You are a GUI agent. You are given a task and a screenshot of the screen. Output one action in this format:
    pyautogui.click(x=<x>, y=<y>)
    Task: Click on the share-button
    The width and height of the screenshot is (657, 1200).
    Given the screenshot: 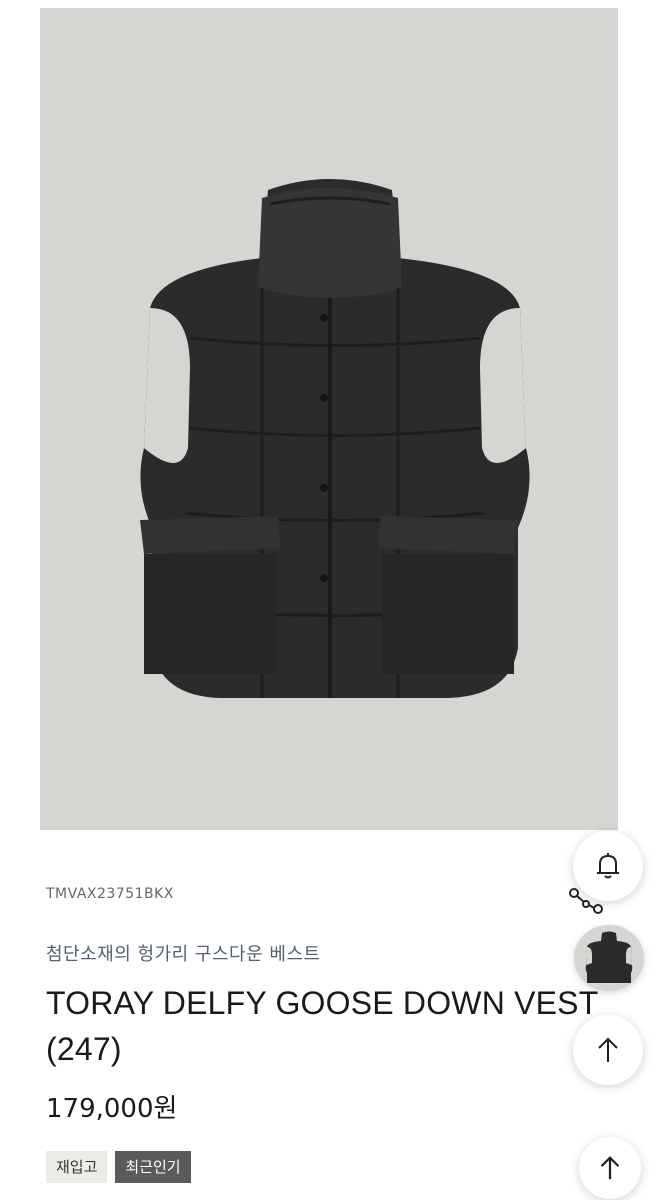 What is the action you would take?
    pyautogui.click(x=586, y=901)
    